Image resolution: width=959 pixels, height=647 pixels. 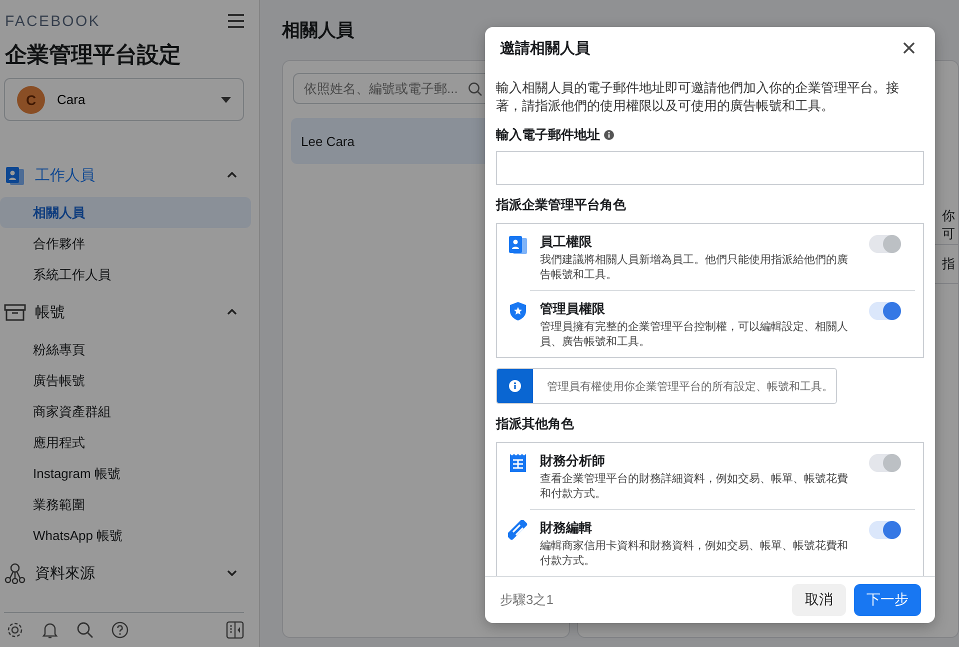 I want to click on staff-badge-icon, so click(x=518, y=244).